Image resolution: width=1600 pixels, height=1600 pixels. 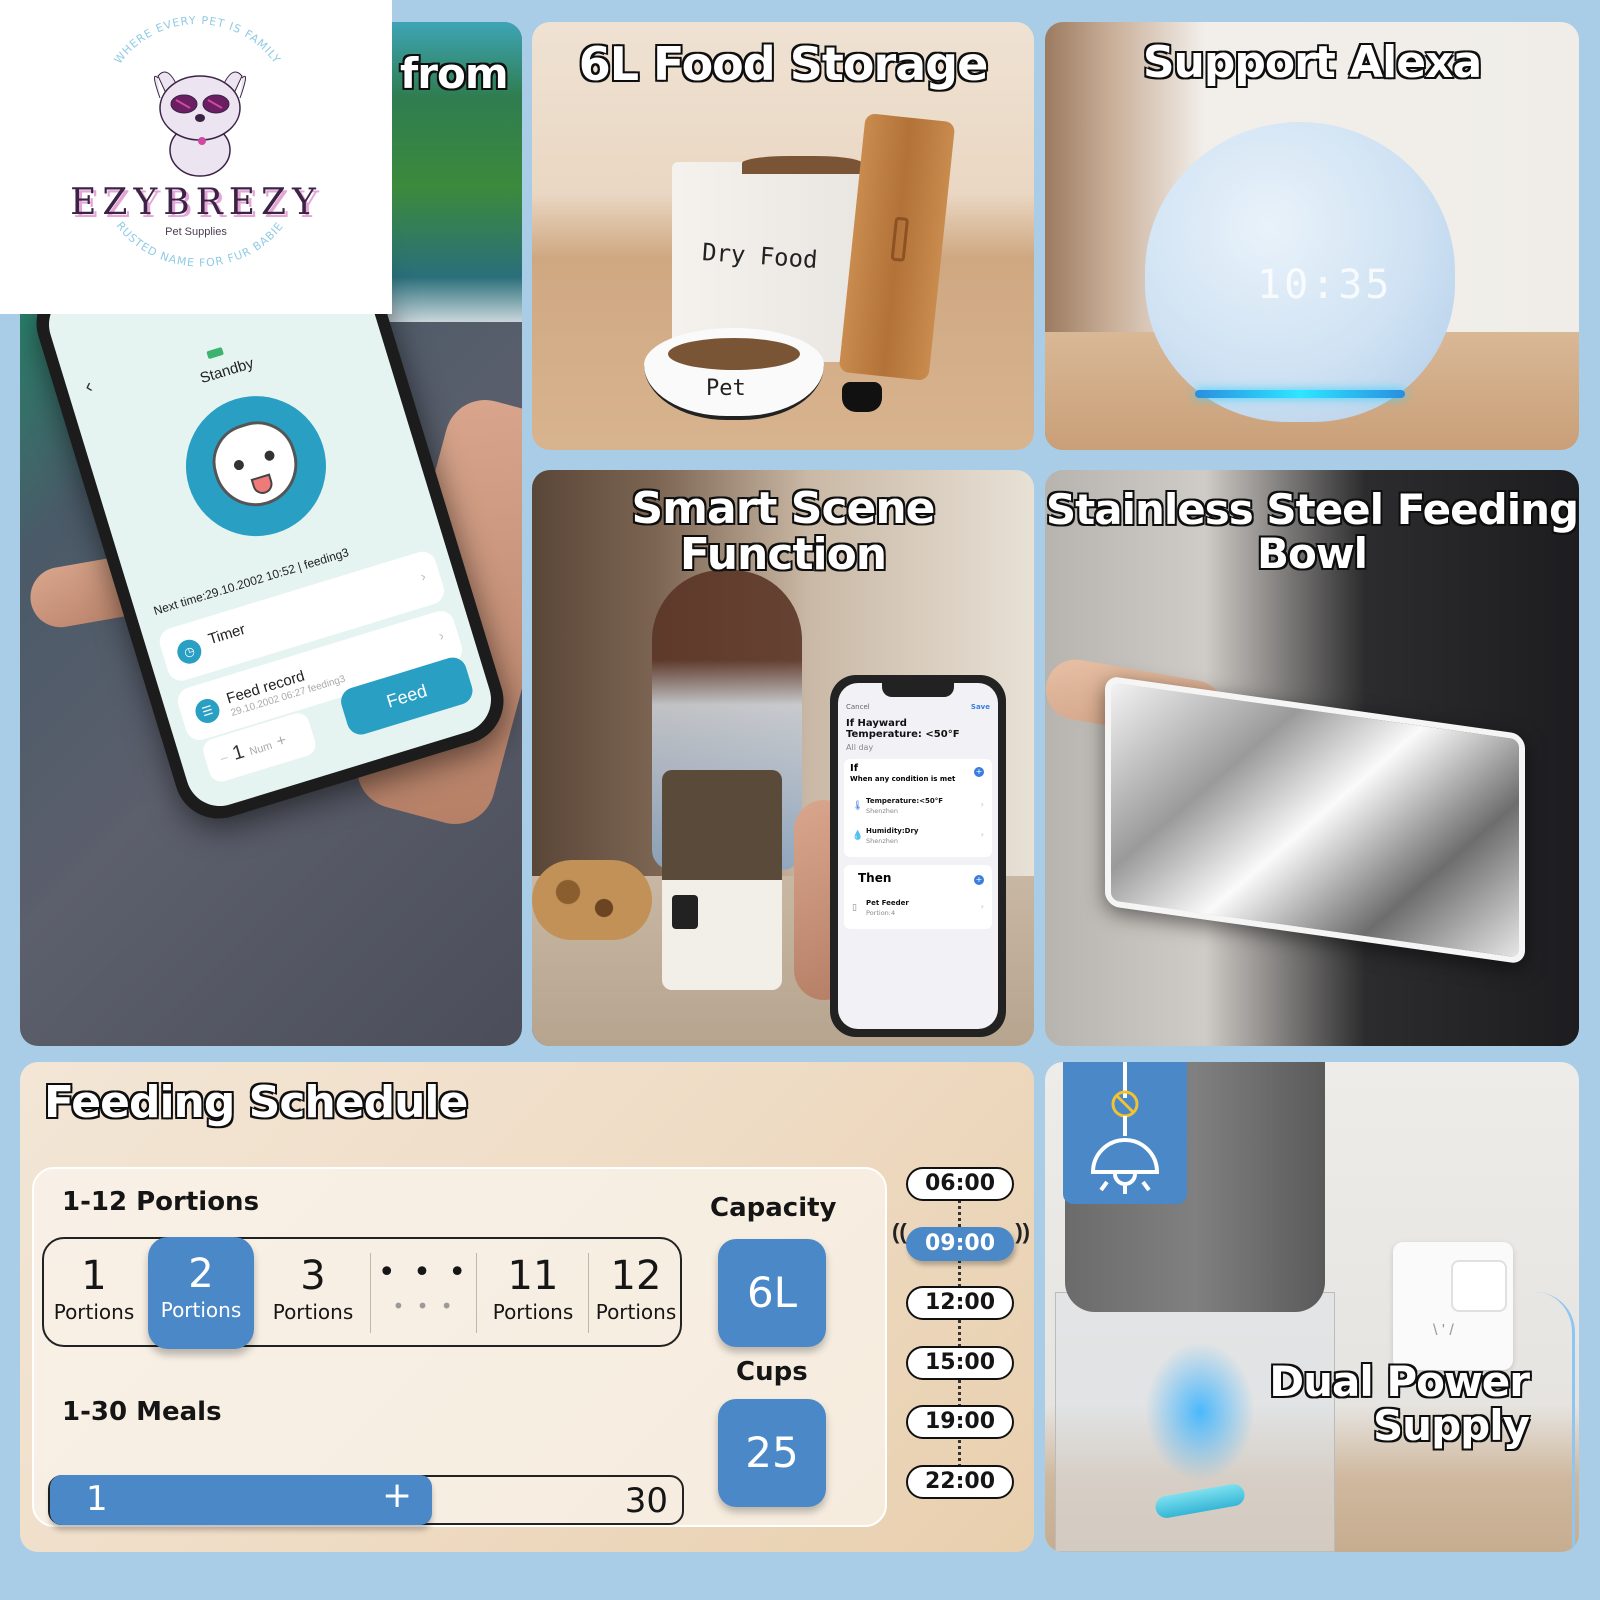 What do you see at coordinates (1312, 554) in the screenshot?
I see `title-line-2: Bowl` at bounding box center [1312, 554].